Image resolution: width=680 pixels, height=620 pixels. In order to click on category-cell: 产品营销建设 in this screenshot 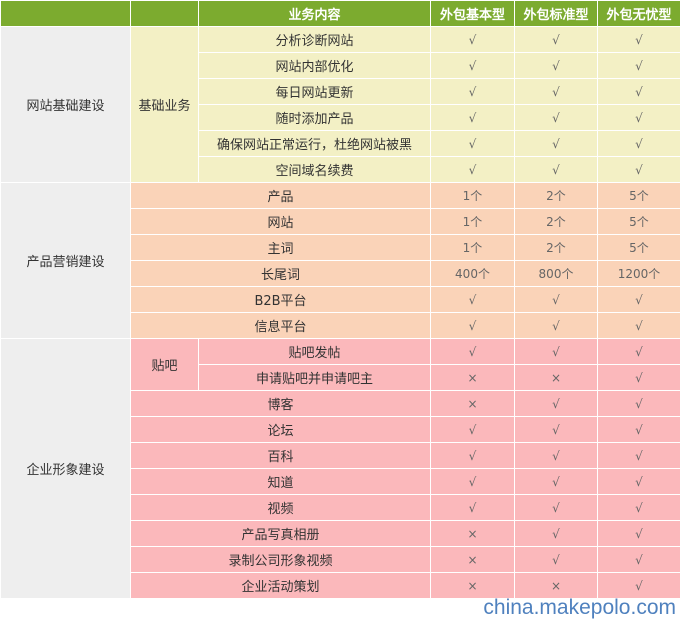, I will do `click(65, 260)`.